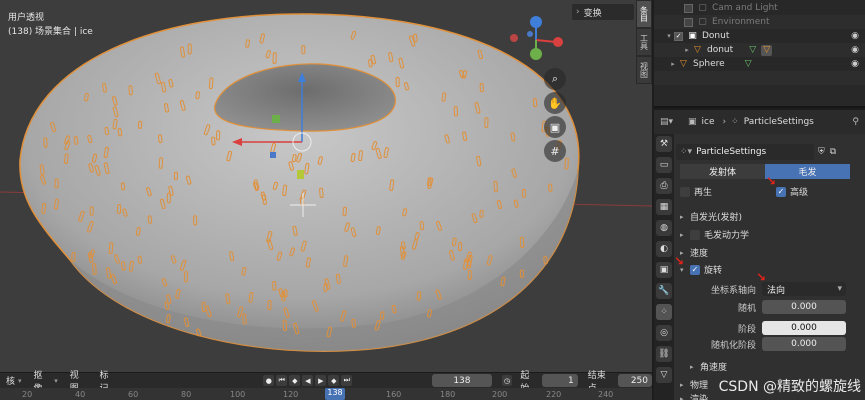 The height and width of the screenshot is (400, 865). I want to click on regrow-checkbox, so click(685, 191).